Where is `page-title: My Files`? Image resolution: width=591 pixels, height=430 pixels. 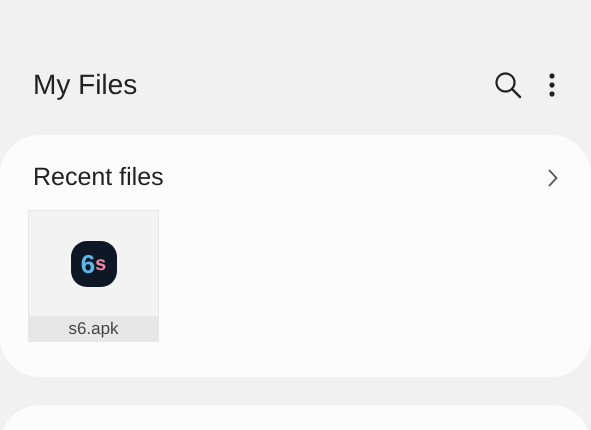
page-title: My Files is located at coordinates (85, 85).